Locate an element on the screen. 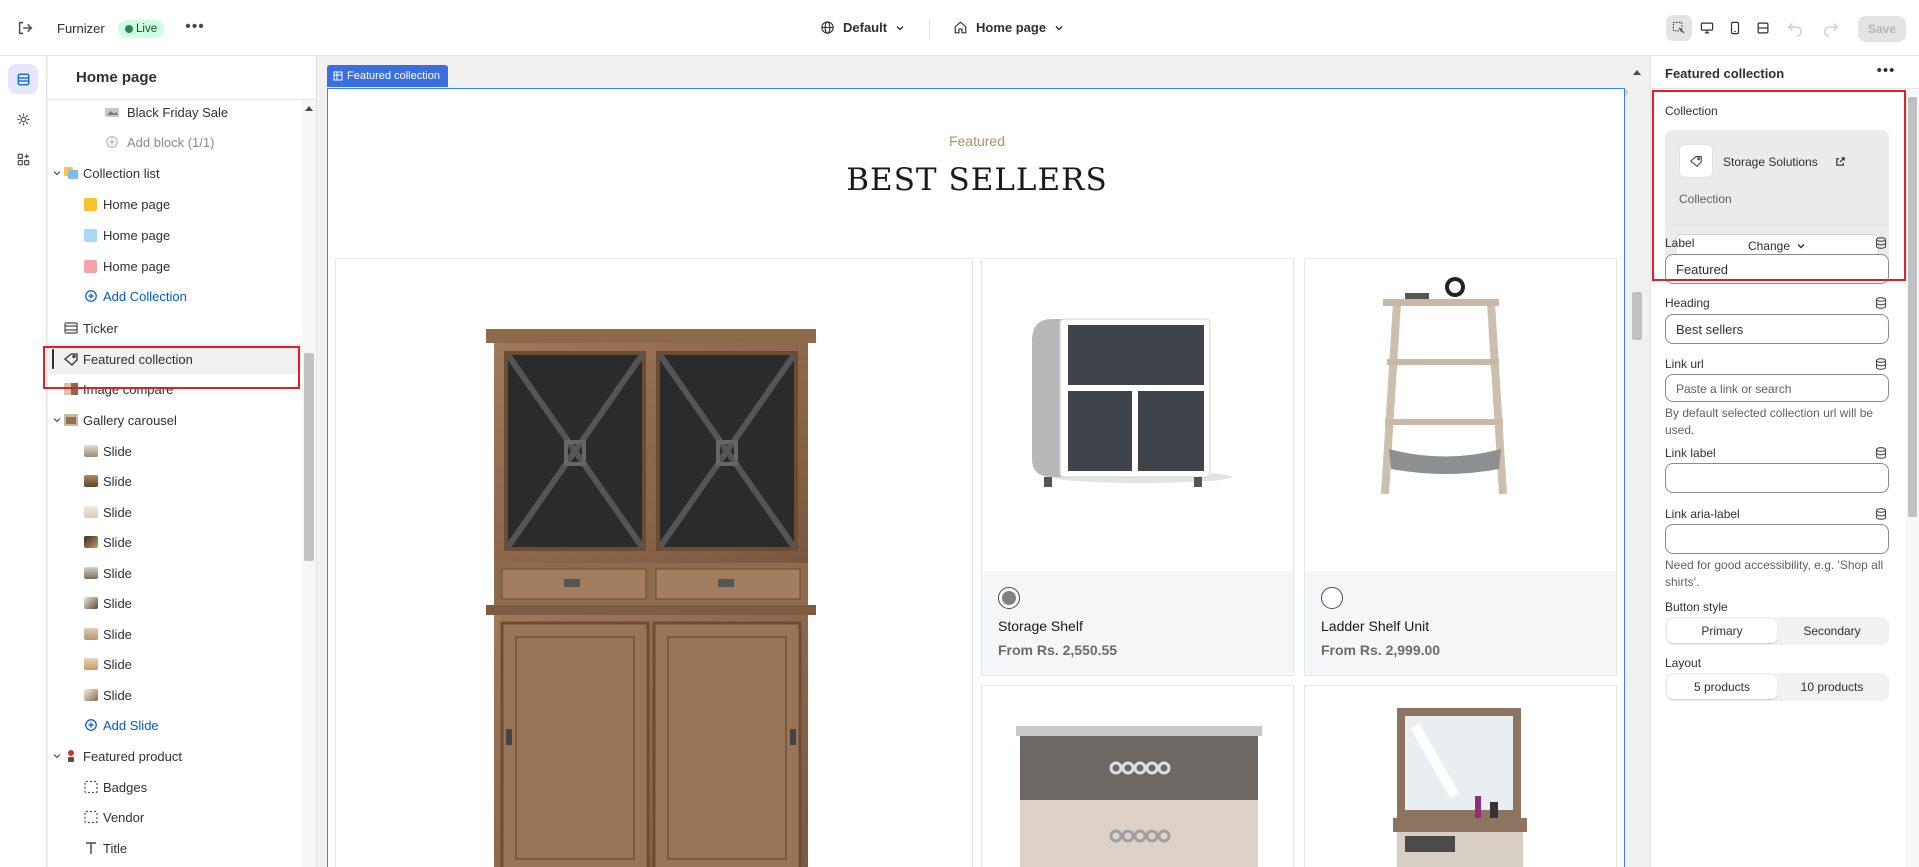  image-compare-icon is located at coordinates (71, 389).